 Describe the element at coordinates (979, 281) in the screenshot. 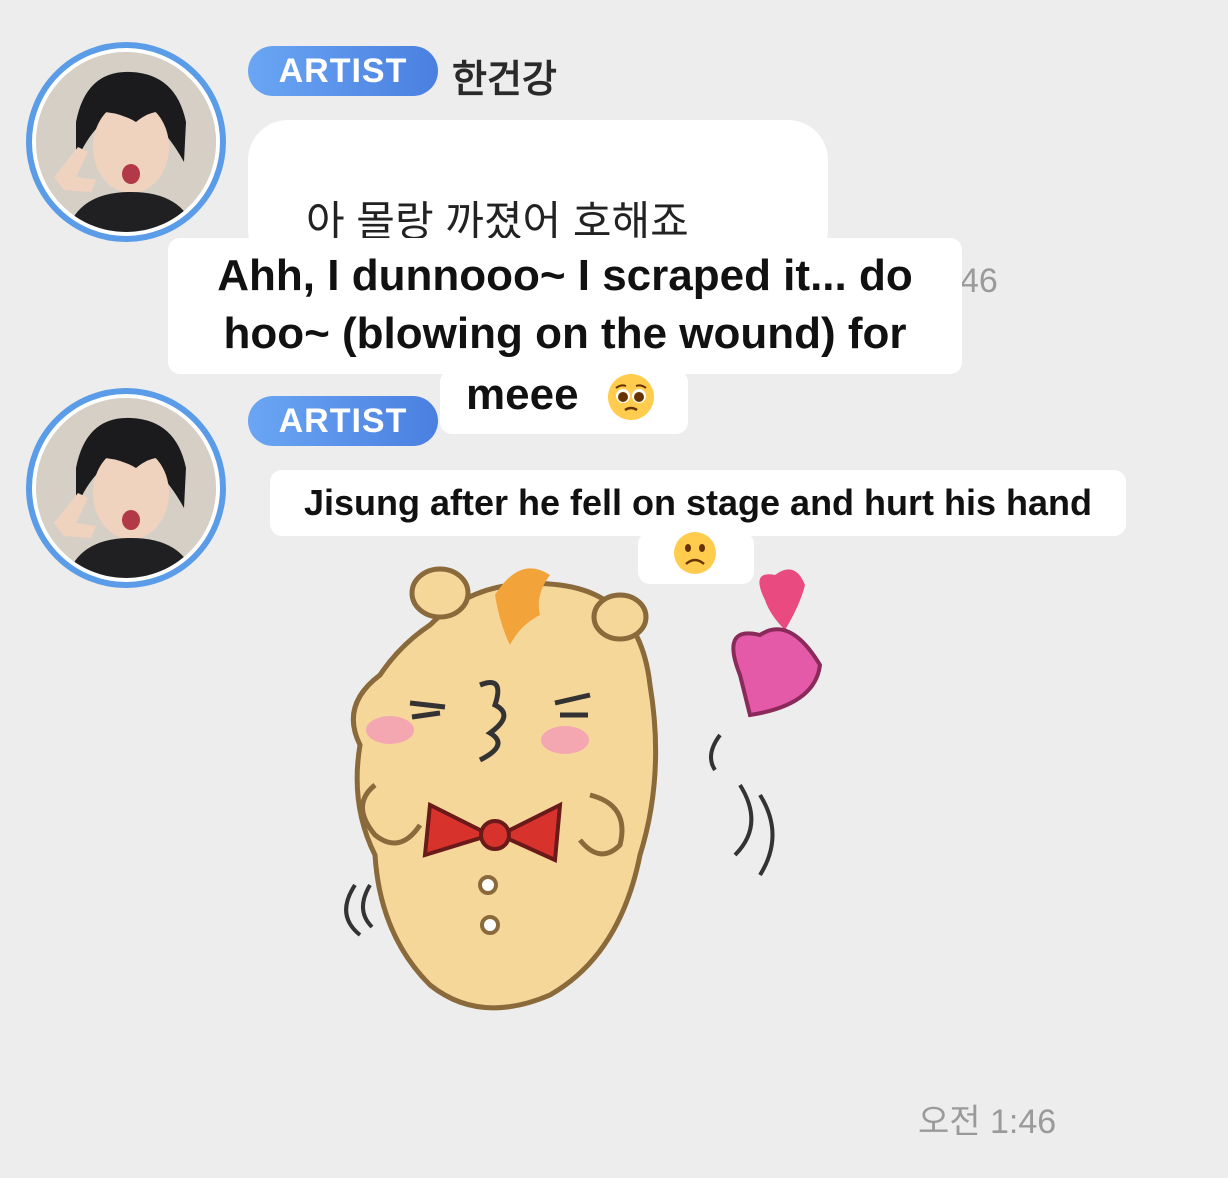

I see `message-time: 46` at that location.